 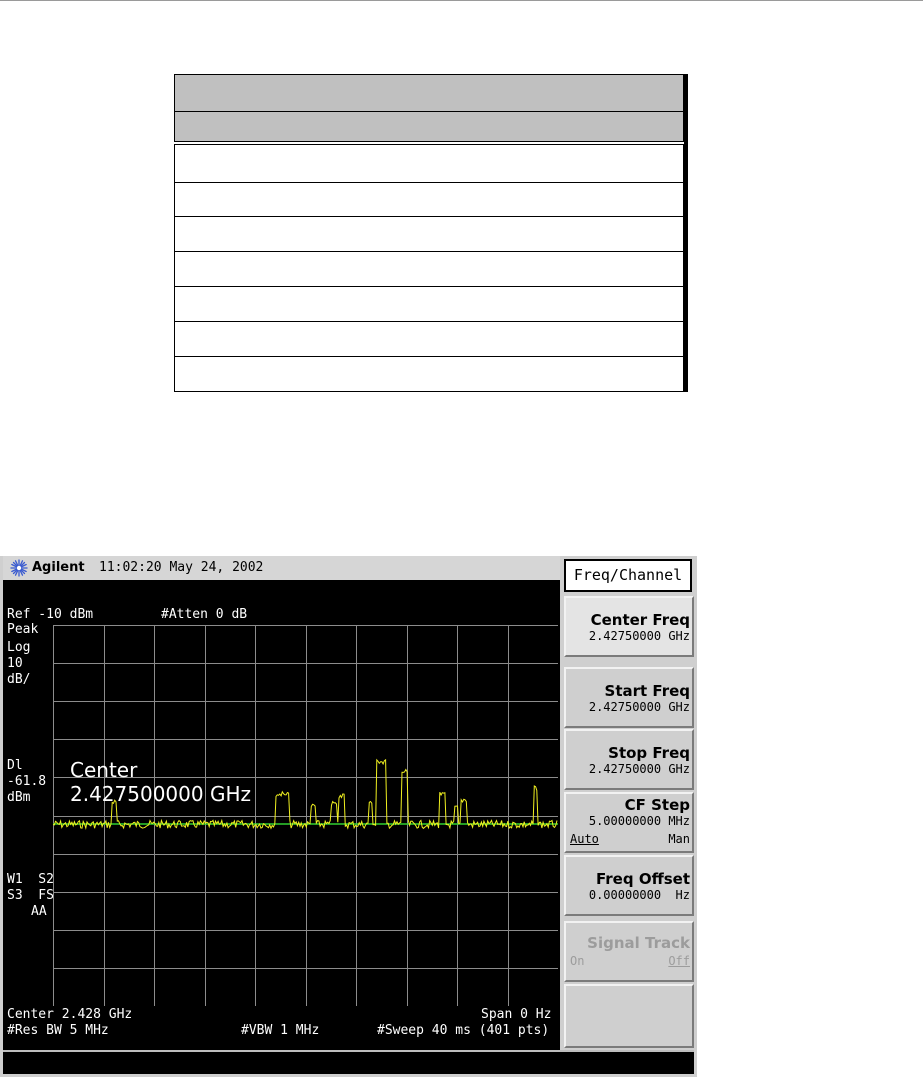 I want to click on popup-title: Center, so click(x=104, y=770).